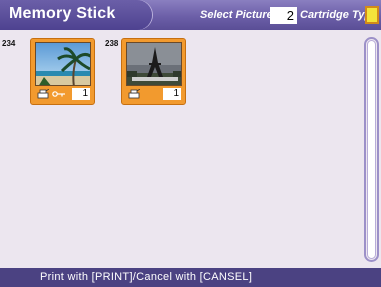 Image resolution: width=381 pixels, height=287 pixels. I want to click on thumbnail-number: 238, so click(112, 43).